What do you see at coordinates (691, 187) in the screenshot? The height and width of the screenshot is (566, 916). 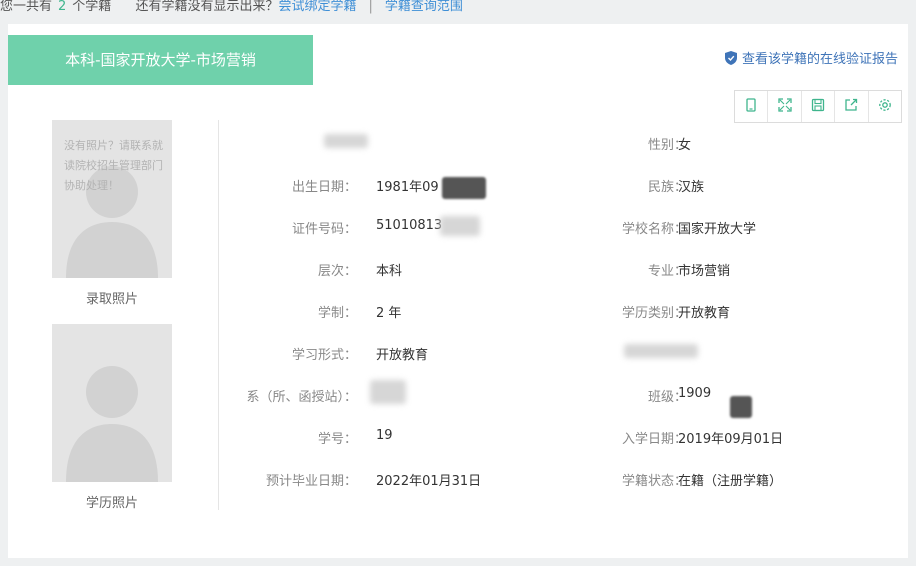 I see `ethnicity-value: 汉族` at bounding box center [691, 187].